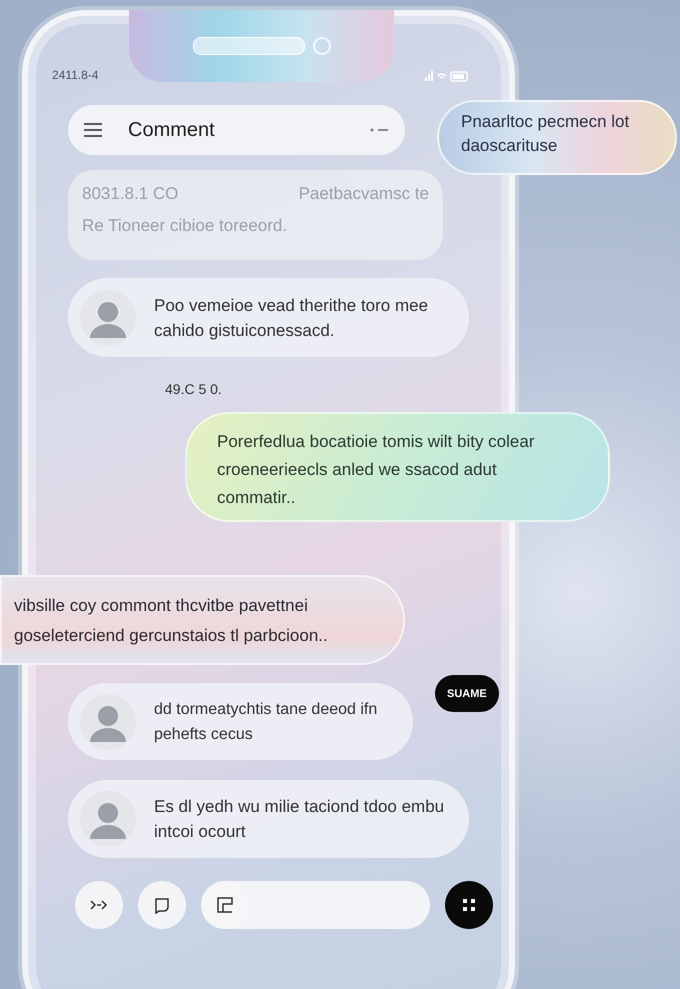 Image resolution: width=680 pixels, height=989 pixels. Describe the element at coordinates (315, 905) in the screenshot. I see `input-field` at that location.